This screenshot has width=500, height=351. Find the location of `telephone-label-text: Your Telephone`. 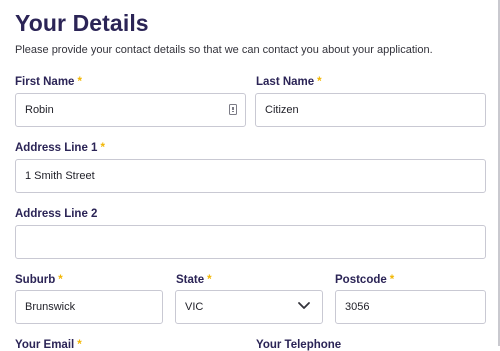

telephone-label-text: Your Telephone is located at coordinates (299, 345).